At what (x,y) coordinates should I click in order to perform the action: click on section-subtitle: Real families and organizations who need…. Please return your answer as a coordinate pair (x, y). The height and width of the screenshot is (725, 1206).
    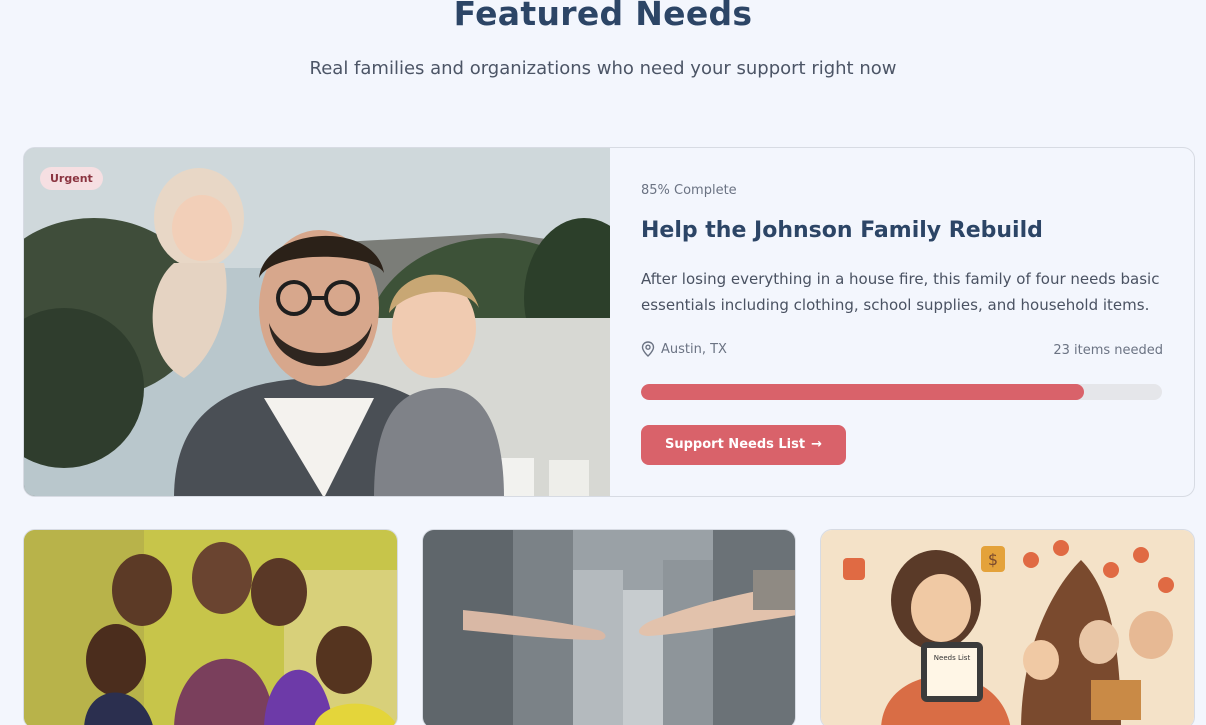
    Looking at the image, I should click on (603, 68).